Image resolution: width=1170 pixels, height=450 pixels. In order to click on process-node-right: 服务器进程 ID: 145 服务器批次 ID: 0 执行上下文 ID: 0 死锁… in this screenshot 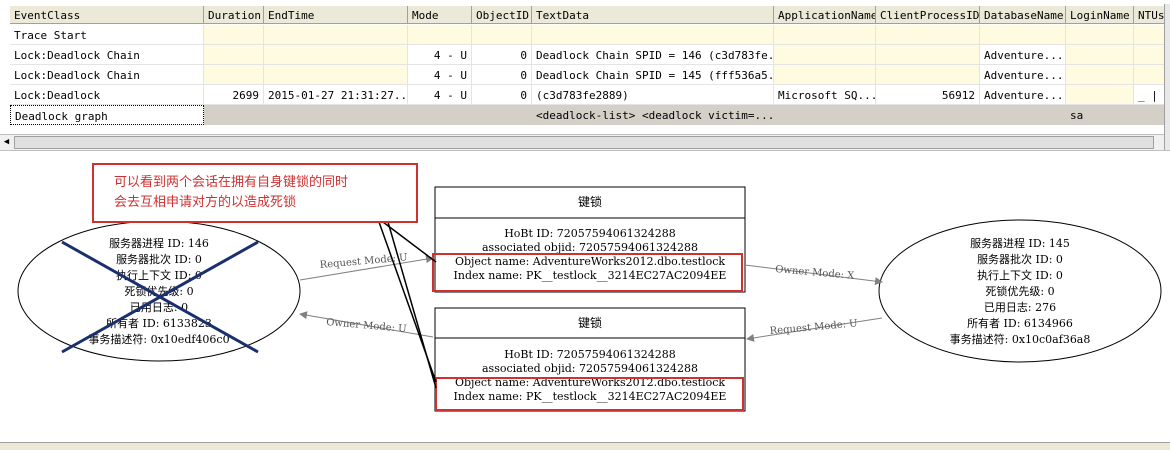, I will do `click(1020, 291)`.